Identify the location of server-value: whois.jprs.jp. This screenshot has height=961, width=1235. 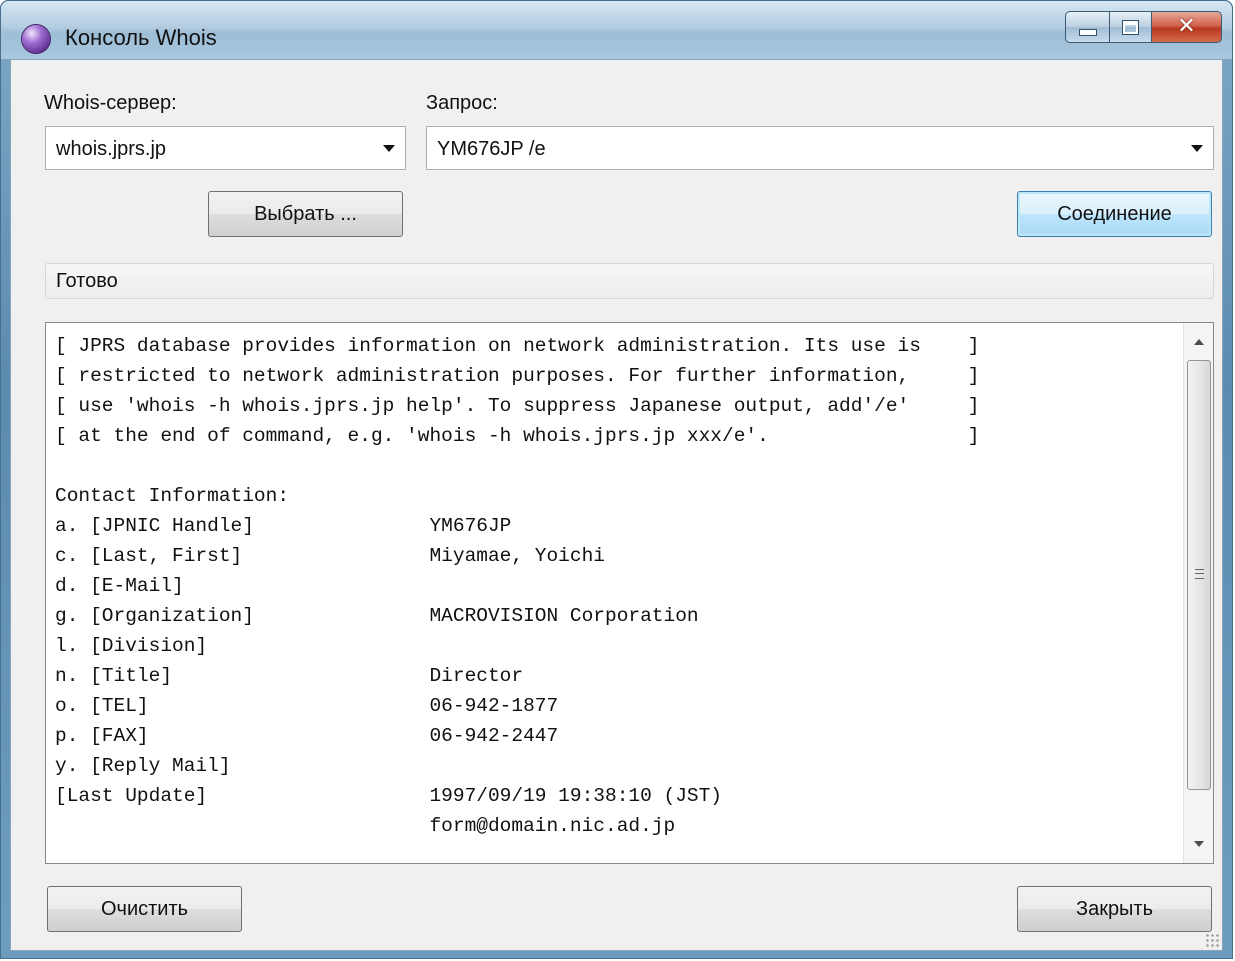
(111, 149).